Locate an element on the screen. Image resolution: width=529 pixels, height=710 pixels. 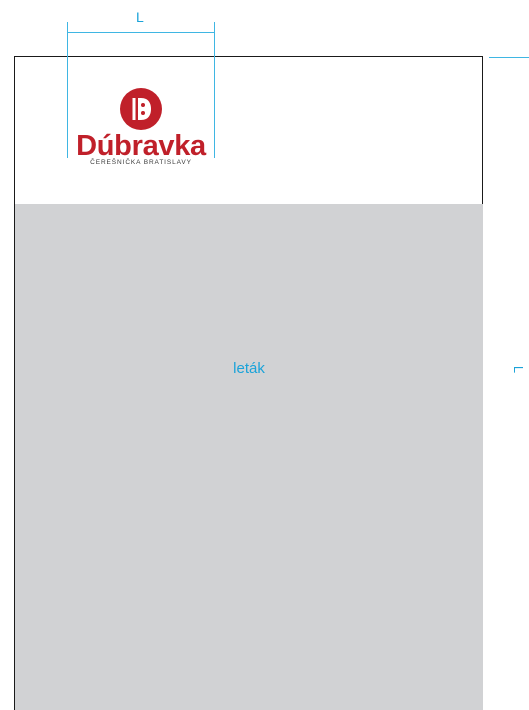
dubravka-logo-mark-icon is located at coordinates (141, 109).